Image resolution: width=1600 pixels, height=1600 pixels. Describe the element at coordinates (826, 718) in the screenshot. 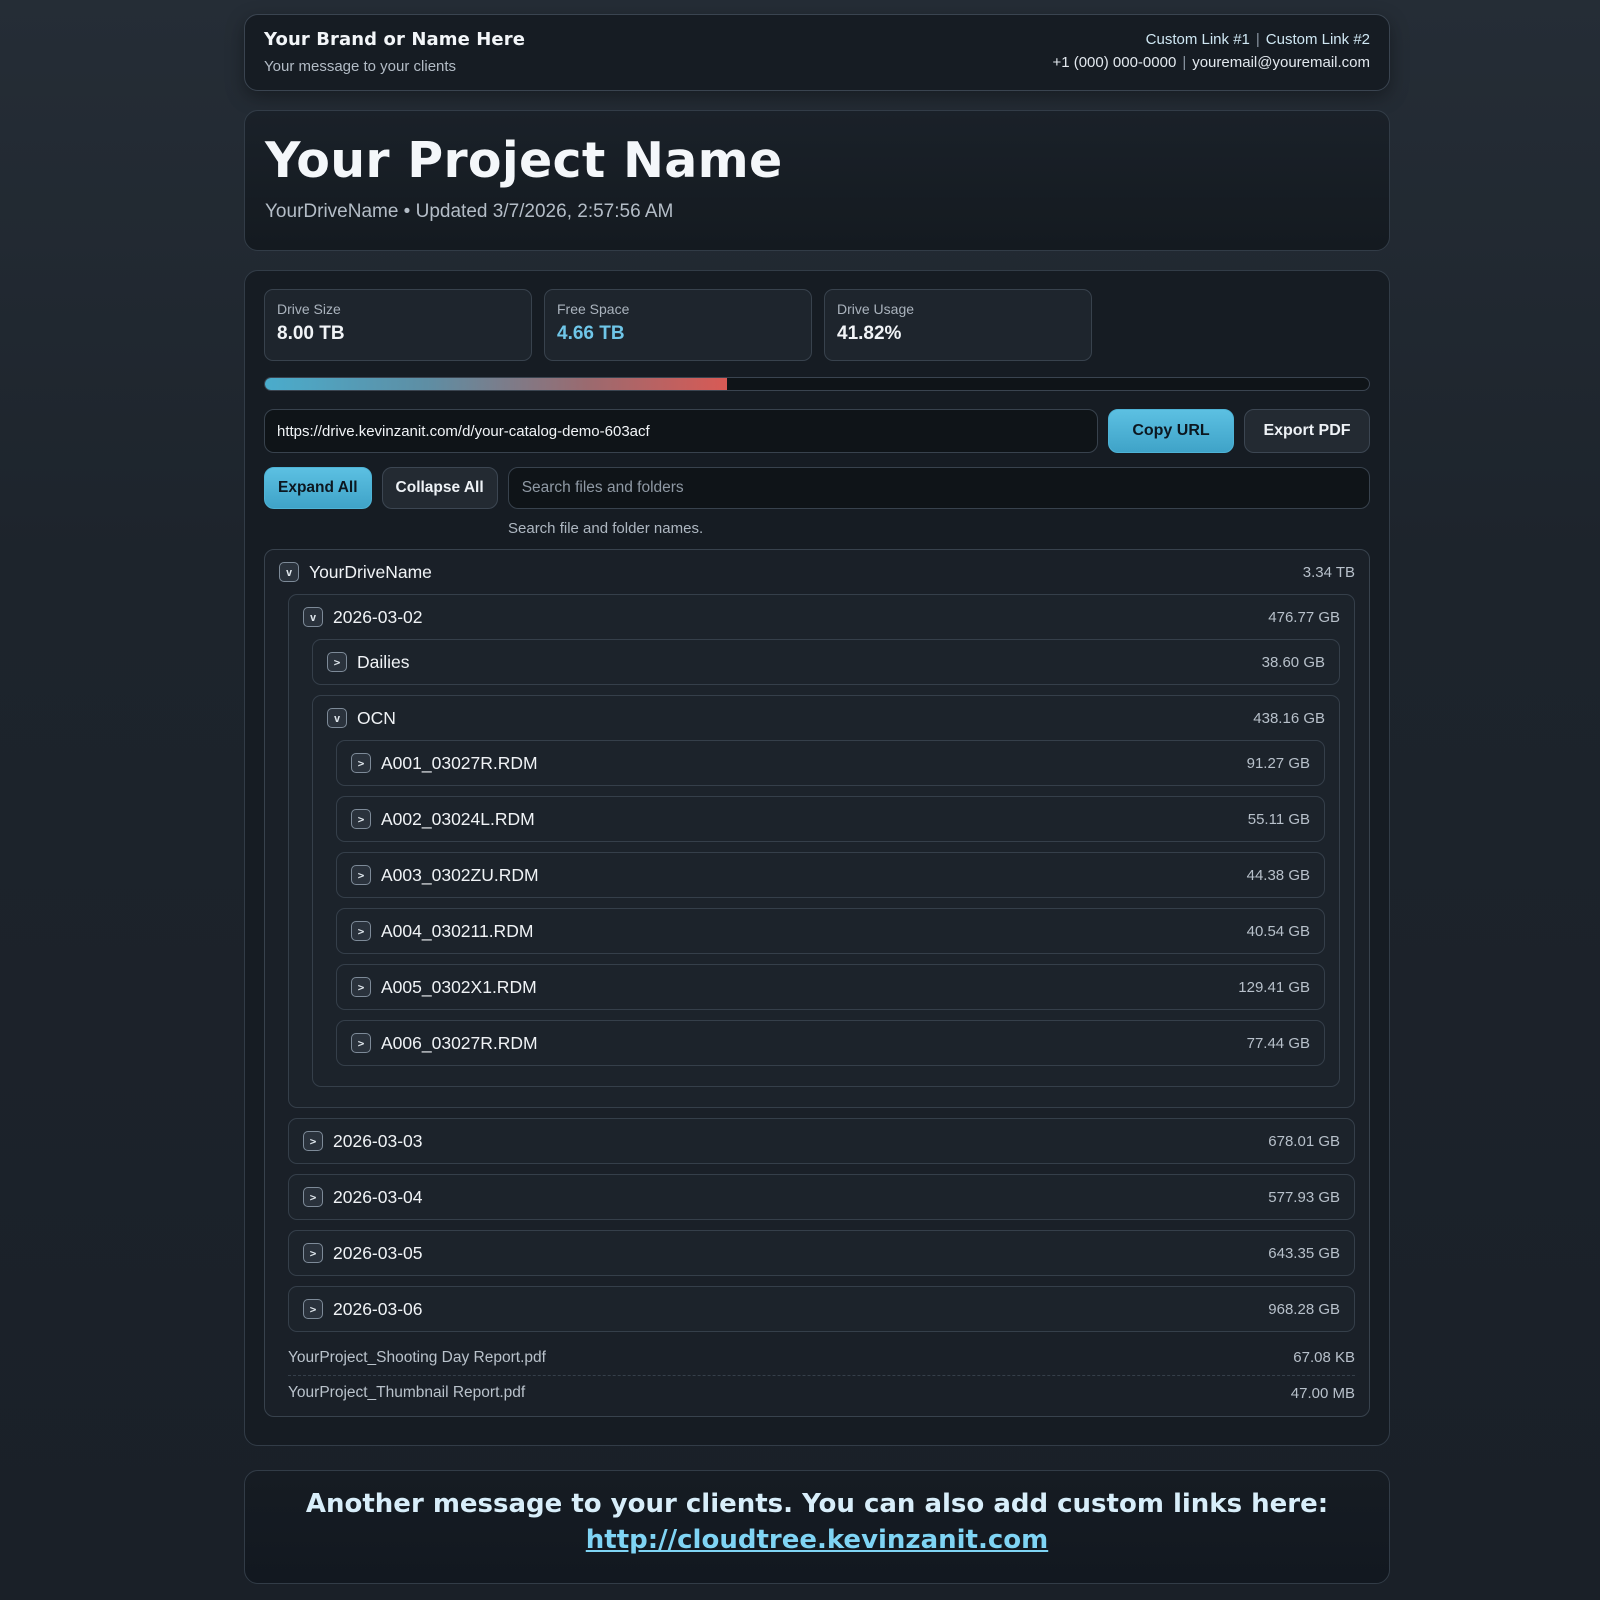

I see `folder-row: v OCN 438.16 GB` at that location.